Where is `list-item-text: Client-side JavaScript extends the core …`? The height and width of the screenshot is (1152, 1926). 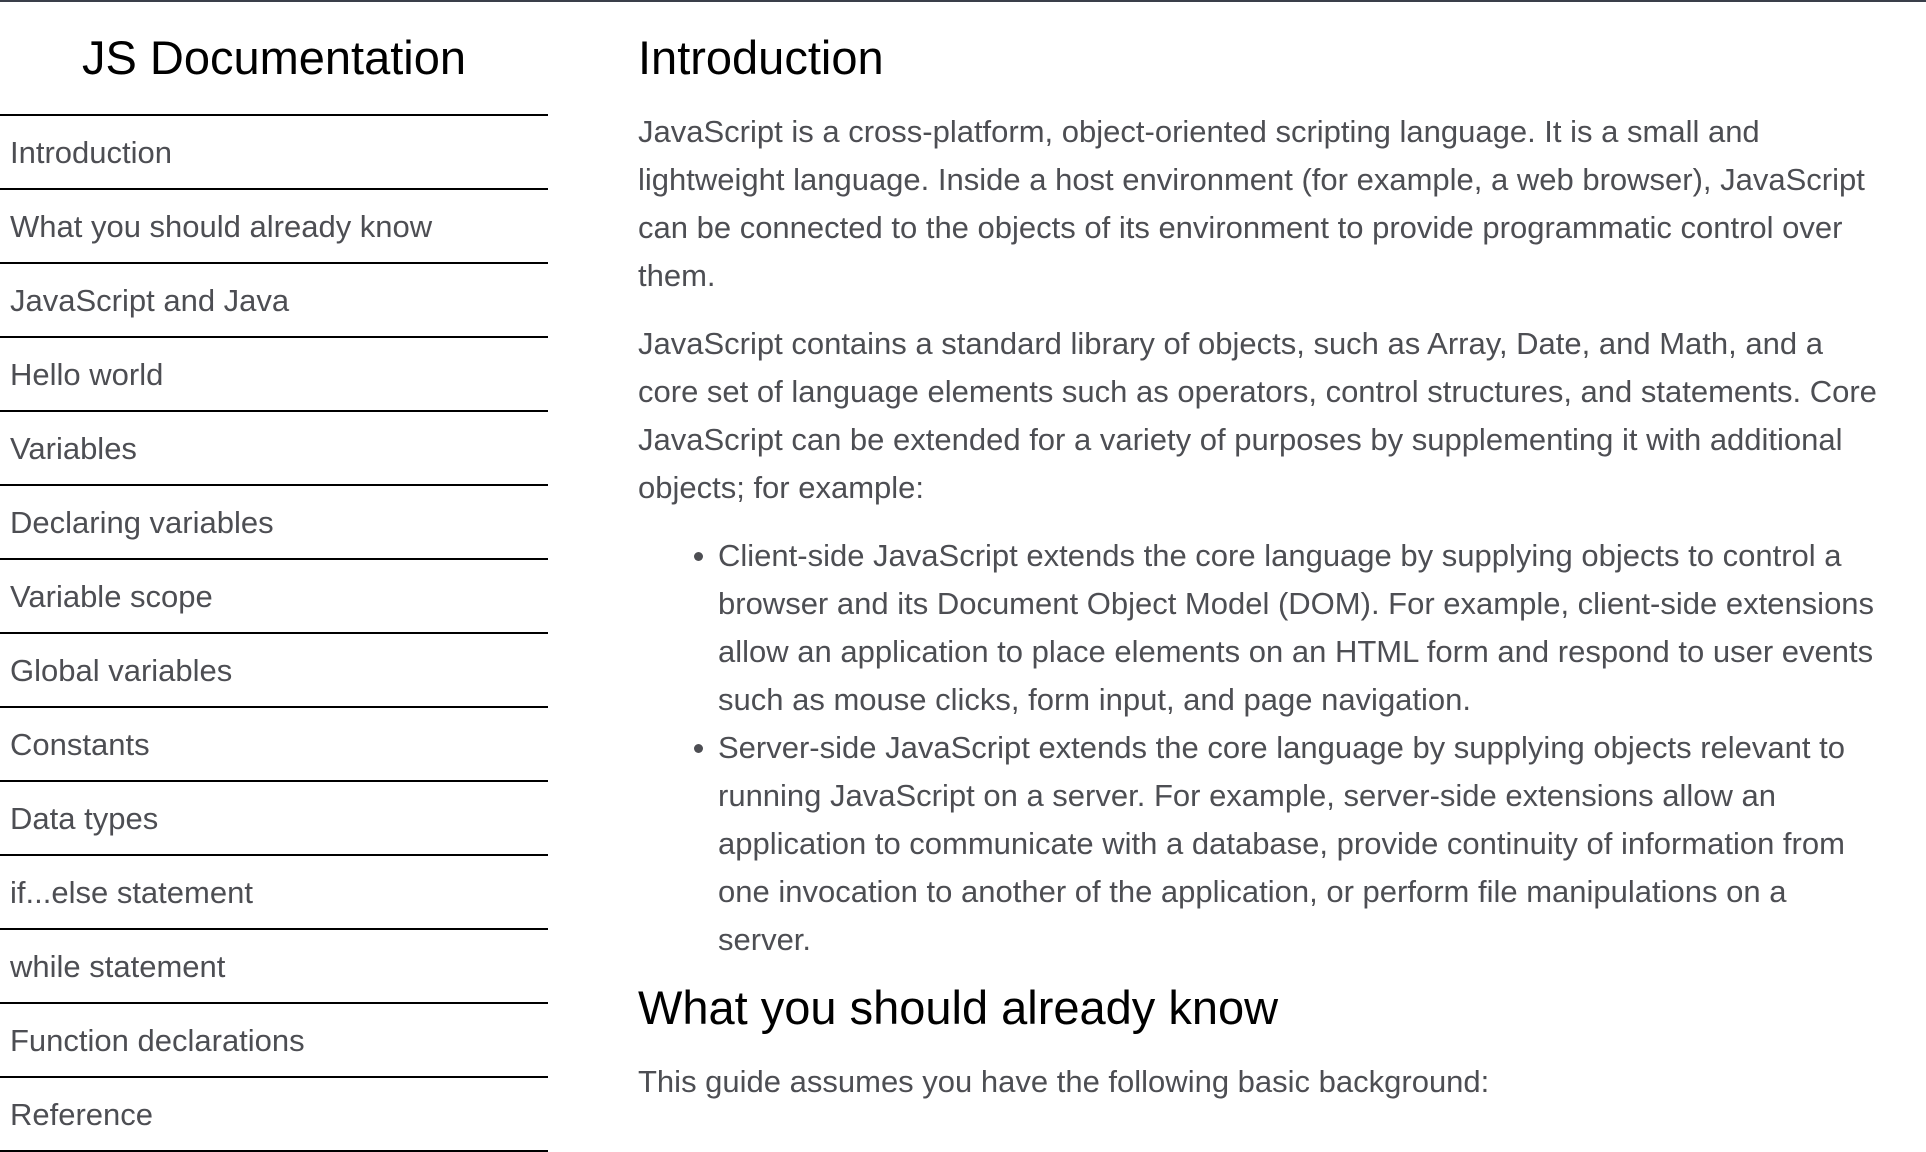 list-item-text: Client-side JavaScript extends the core … is located at coordinates (1296, 627).